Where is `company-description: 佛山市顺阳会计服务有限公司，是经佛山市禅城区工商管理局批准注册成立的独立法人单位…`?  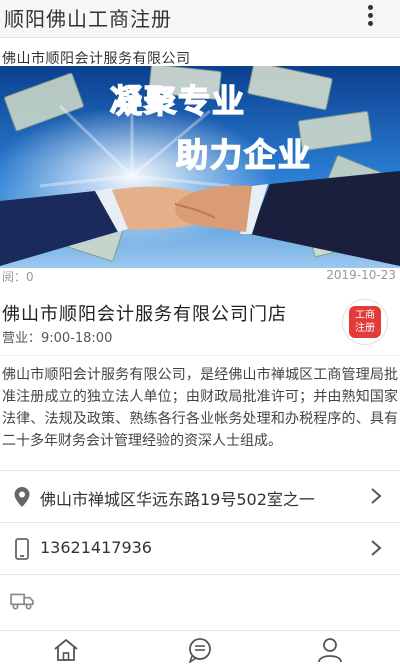
company-description: 佛山市顺阳会计服务有限公司，是经佛山市禅城区工商管理局批准注册成立的独立法人单位… is located at coordinates (200, 408).